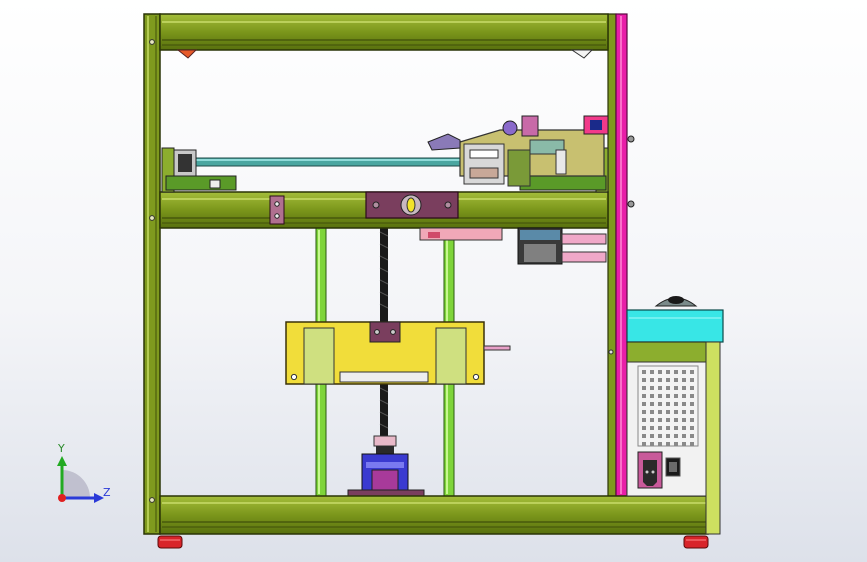 The image size is (867, 562). I want to click on top-right-bracket, so click(582, 54).